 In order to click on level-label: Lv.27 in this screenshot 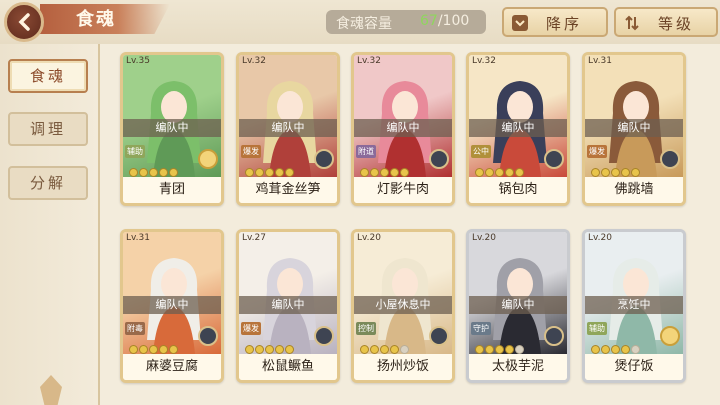, I will do `click(254, 238)`.